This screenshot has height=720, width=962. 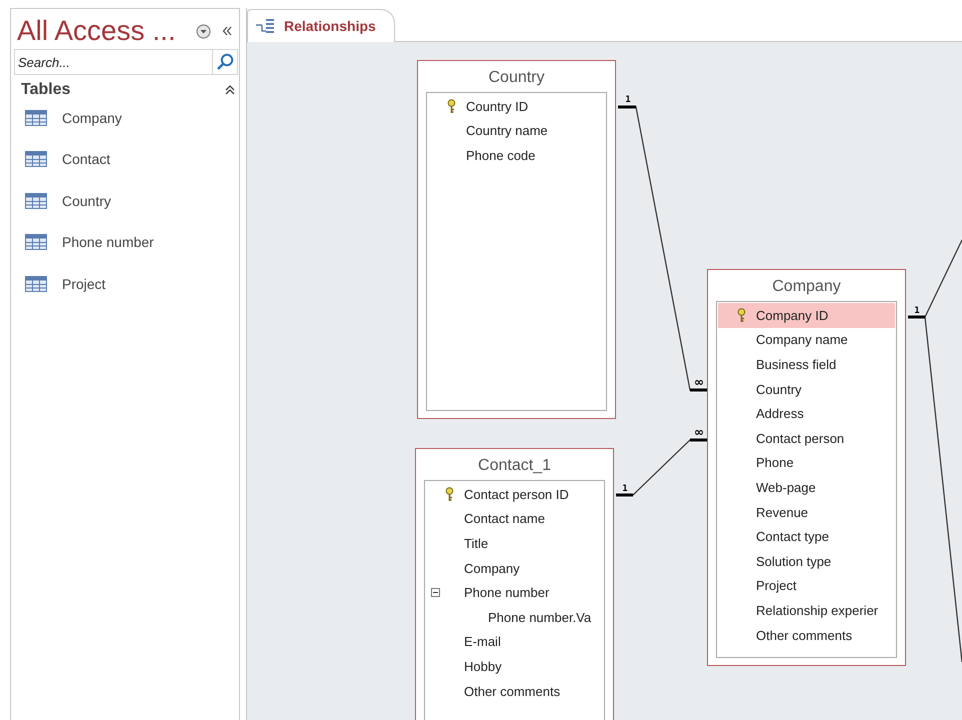 What do you see at coordinates (806, 413) in the screenshot?
I see `field-row: Address` at bounding box center [806, 413].